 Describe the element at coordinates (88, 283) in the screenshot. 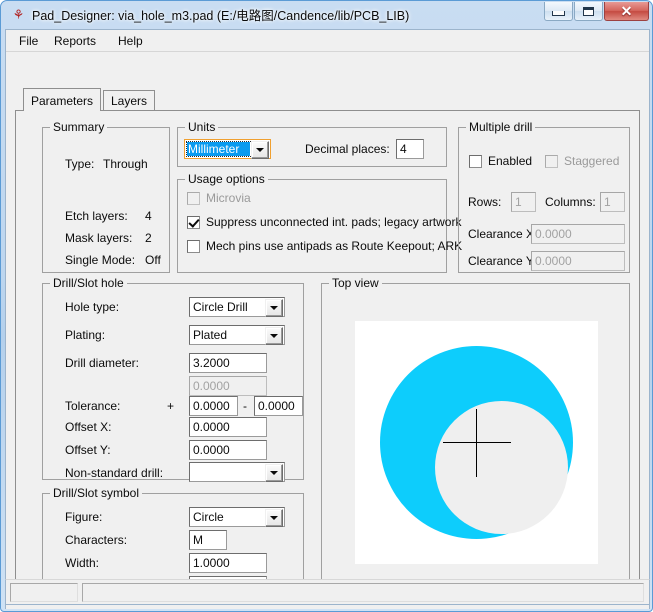

I see `drill-slot-hole-legend: Drill/Slot hole` at that location.